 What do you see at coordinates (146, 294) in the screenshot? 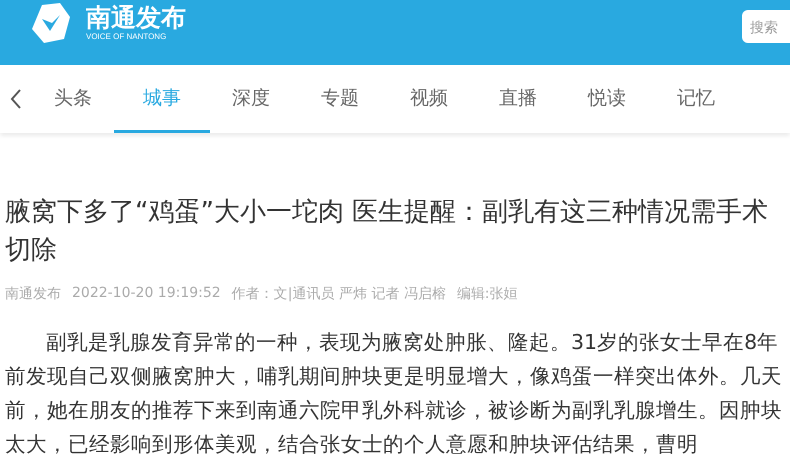
I see `publish-time: 2022-10-20 19:19:52` at bounding box center [146, 294].